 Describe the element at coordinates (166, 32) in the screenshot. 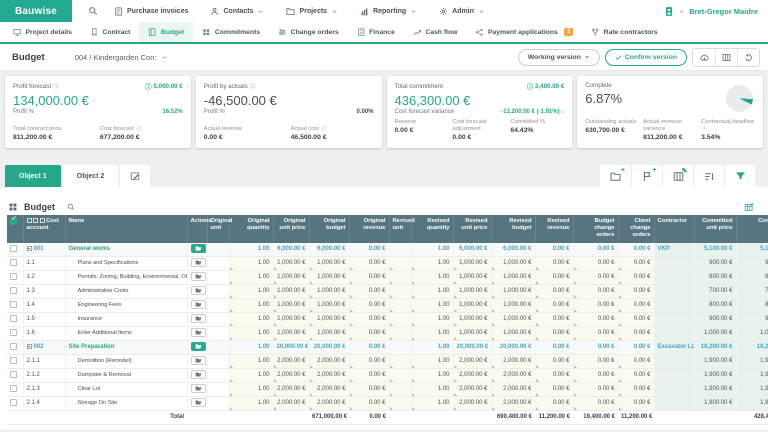

I see `tab-budget: Budget` at that location.